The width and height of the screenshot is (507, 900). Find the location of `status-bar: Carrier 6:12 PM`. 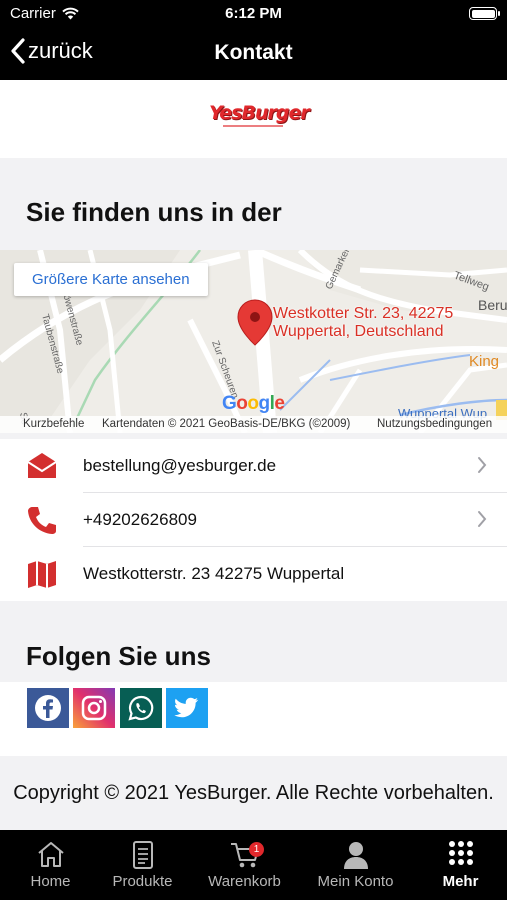

status-bar: Carrier 6:12 PM is located at coordinates (253, 14).